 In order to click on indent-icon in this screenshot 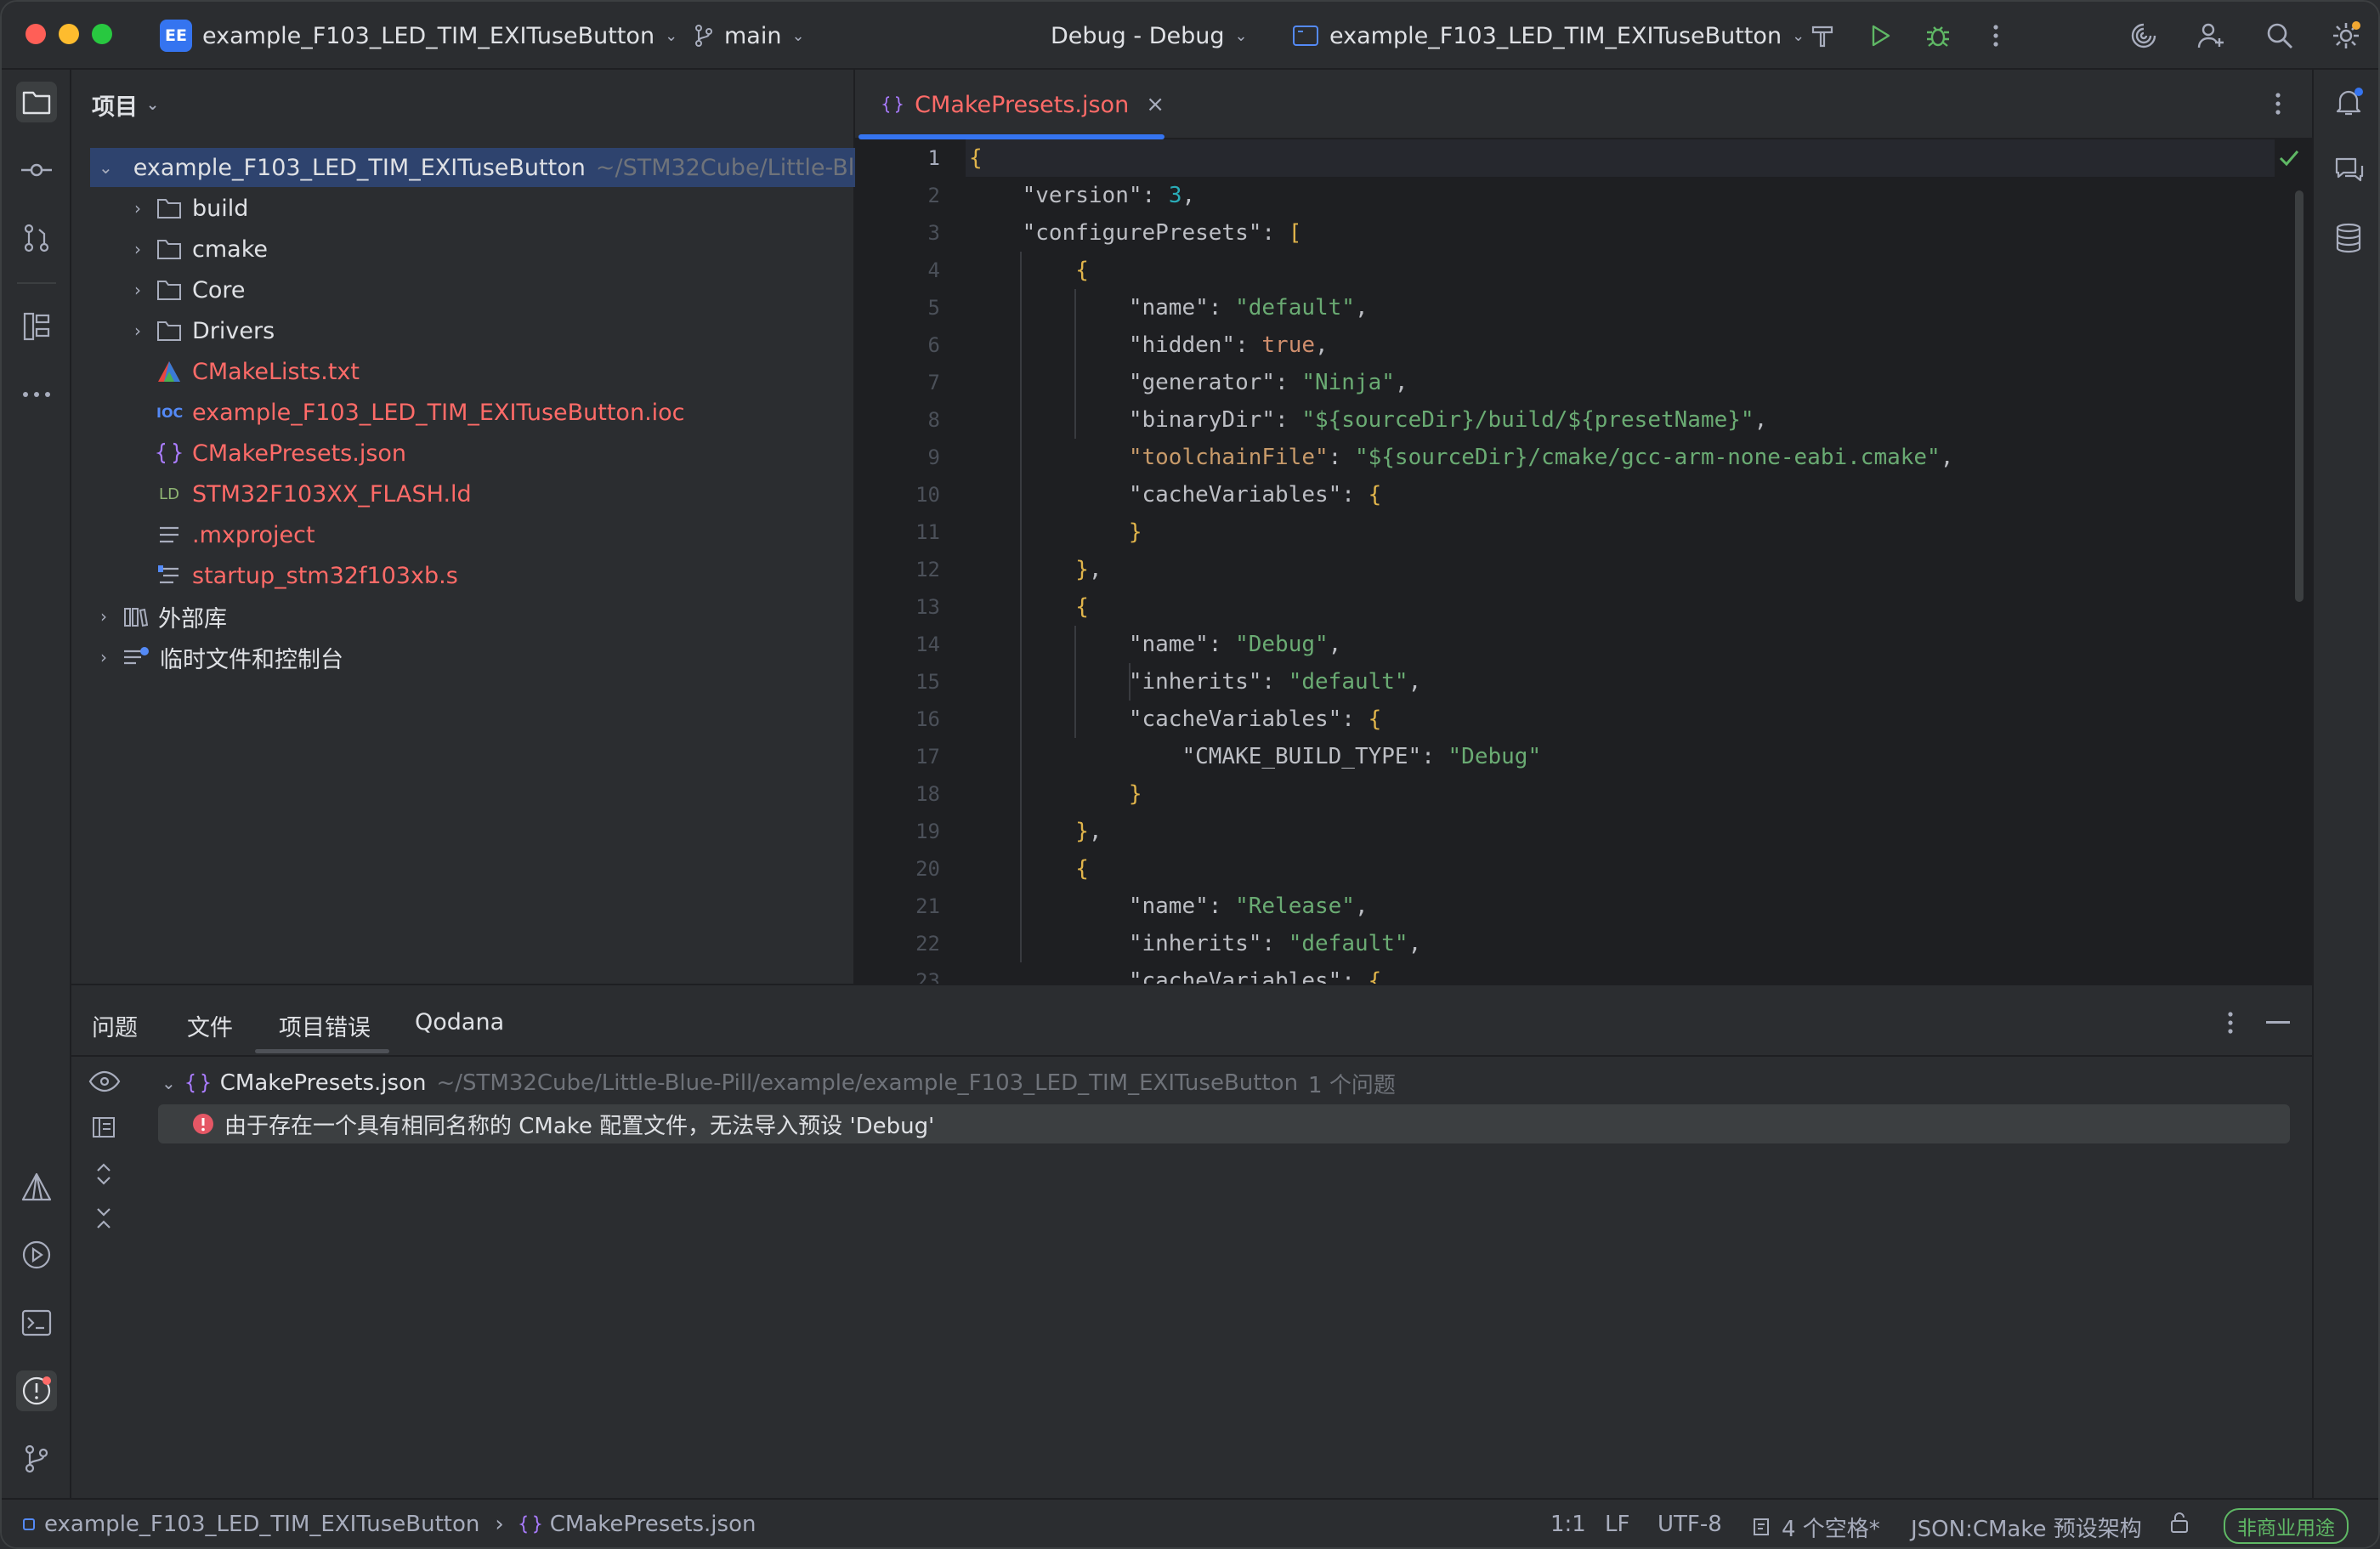, I will do `click(1761, 1526)`.